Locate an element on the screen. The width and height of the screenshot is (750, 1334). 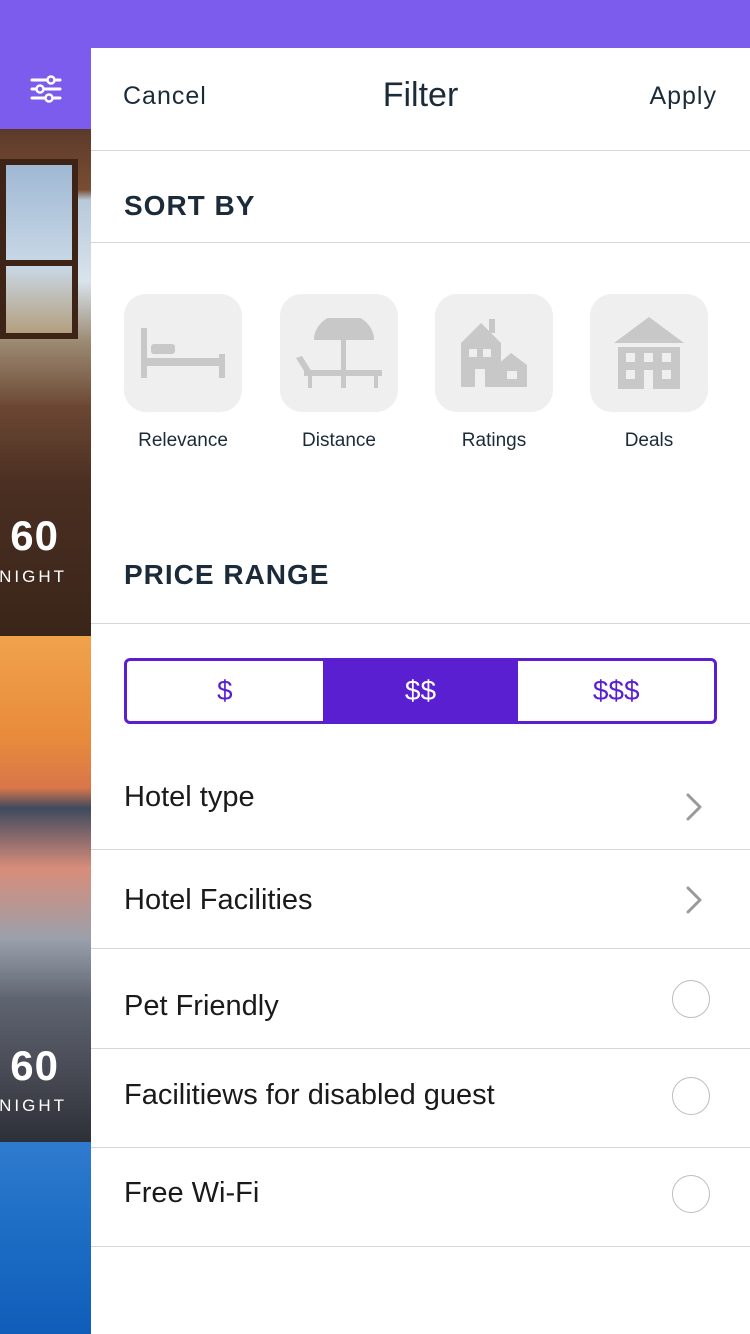
houses-icon is located at coordinates (494, 353).